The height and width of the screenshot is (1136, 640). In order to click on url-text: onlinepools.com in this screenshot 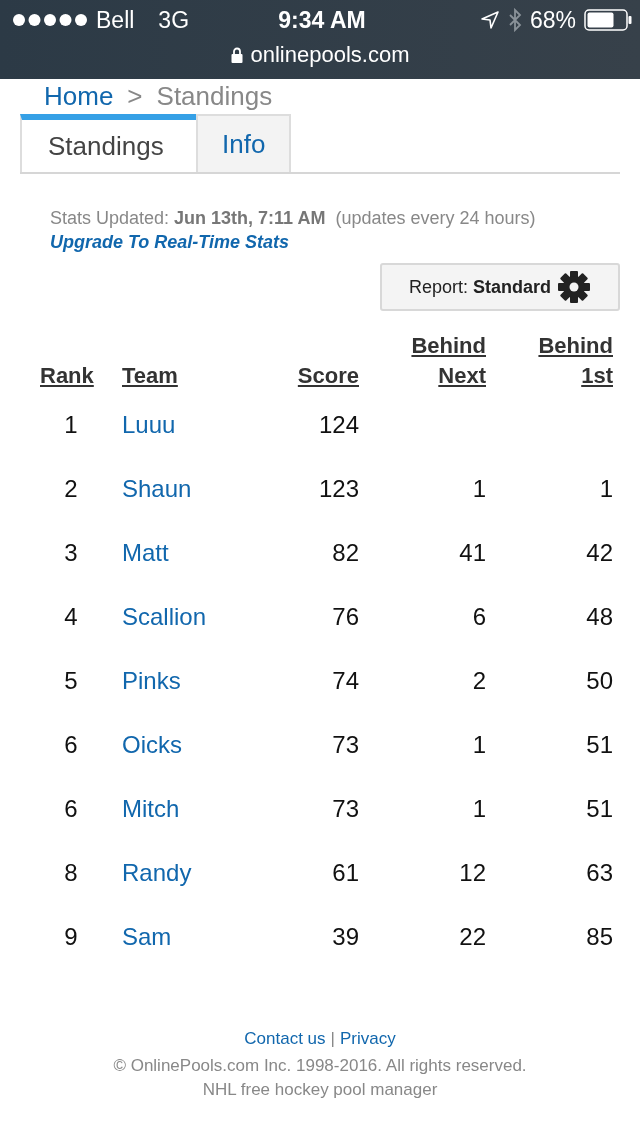, I will do `click(330, 55)`.